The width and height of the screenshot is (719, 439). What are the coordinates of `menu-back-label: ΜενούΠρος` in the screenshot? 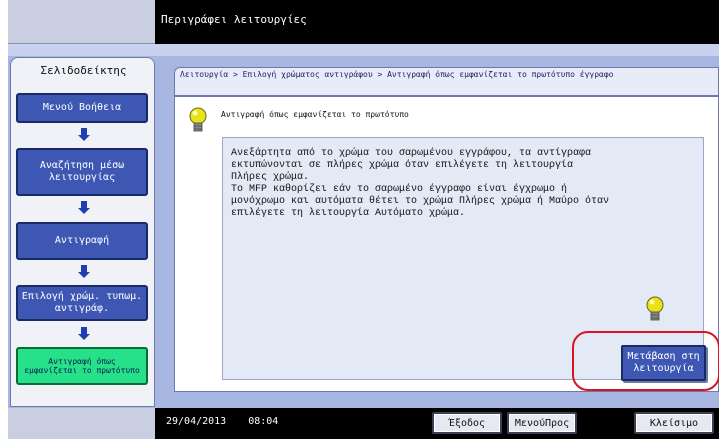 It's located at (542, 423).